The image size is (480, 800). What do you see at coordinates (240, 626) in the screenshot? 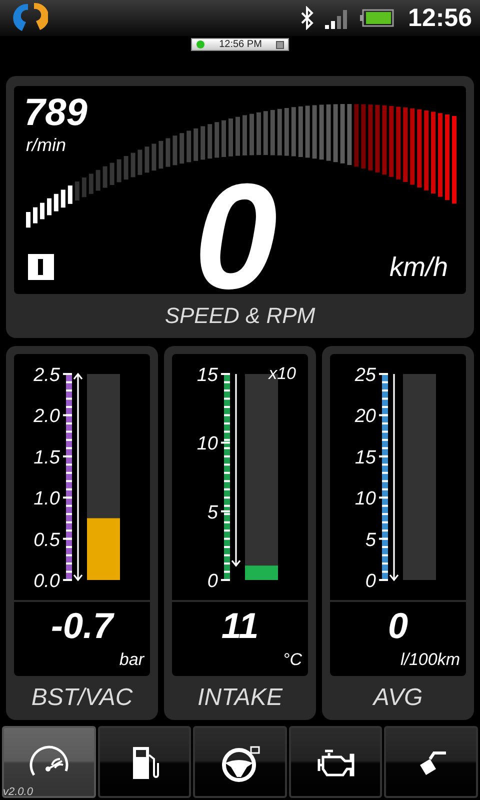
I see `gauge-value: 11` at bounding box center [240, 626].